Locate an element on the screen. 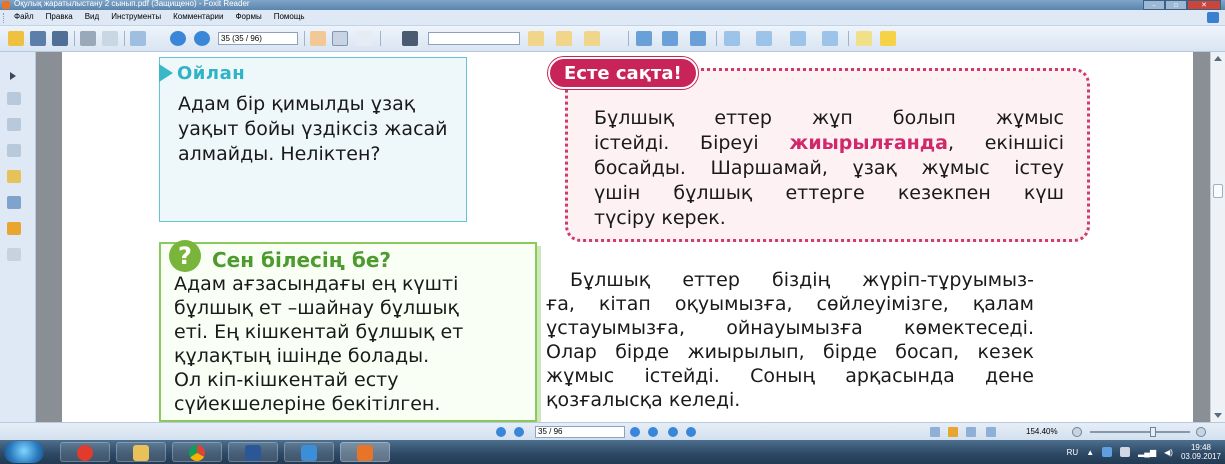 The width and height of the screenshot is (1225, 464). action-center-icon is located at coordinates (1125, 452).